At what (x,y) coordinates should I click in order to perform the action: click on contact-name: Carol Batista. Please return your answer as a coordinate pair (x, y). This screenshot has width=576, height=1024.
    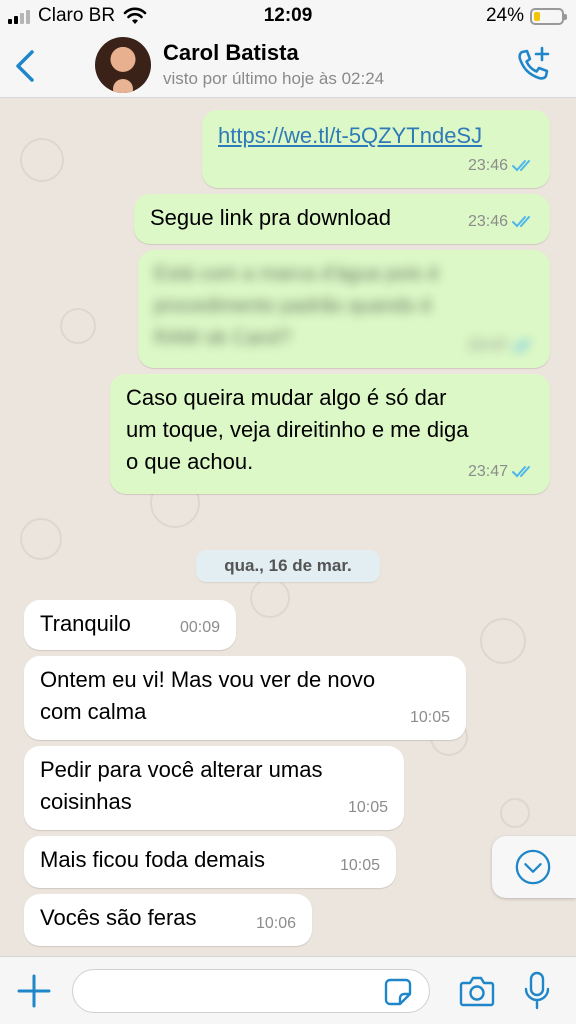
    Looking at the image, I should click on (231, 53).